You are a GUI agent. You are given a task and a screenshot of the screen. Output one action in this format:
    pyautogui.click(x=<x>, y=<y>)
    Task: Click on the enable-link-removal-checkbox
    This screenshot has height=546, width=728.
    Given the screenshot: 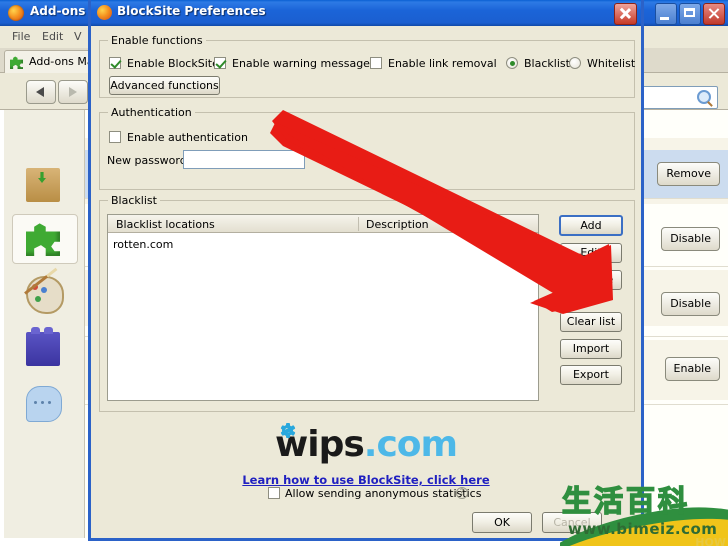 What is the action you would take?
    pyautogui.click(x=376, y=63)
    